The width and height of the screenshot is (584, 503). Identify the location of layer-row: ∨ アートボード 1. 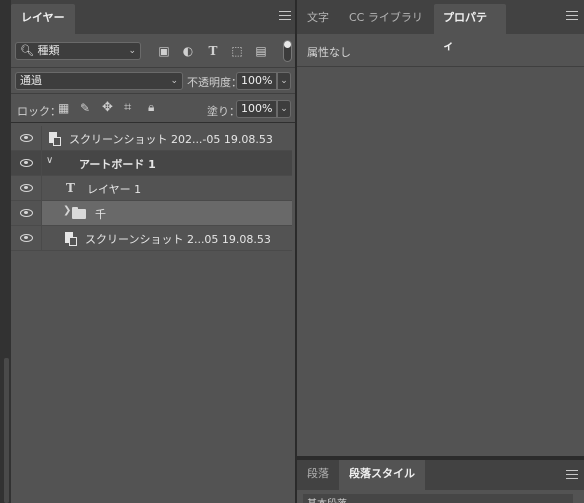
(151, 163).